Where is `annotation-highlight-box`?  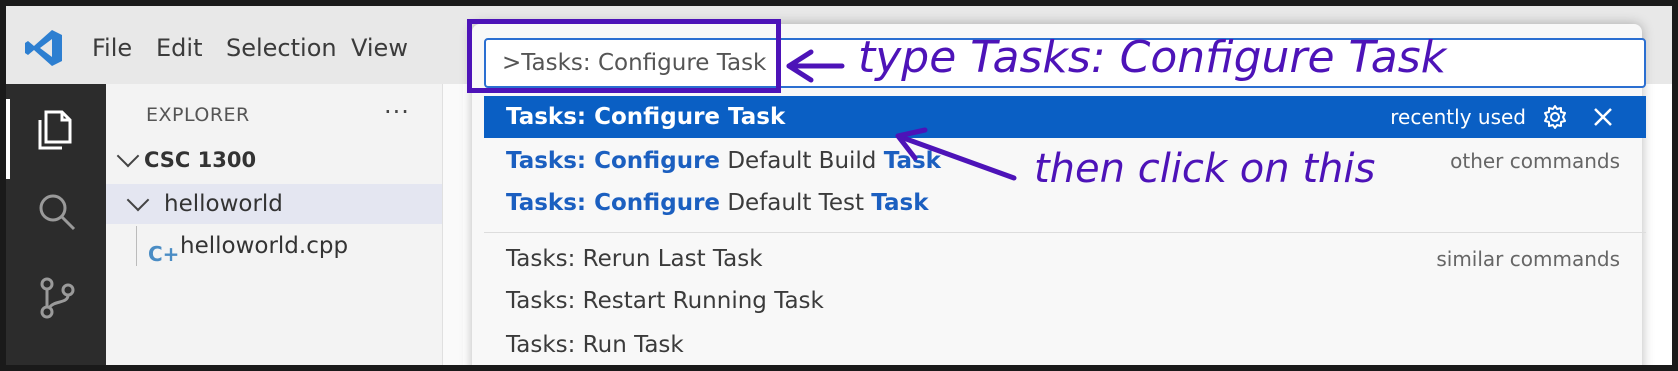
annotation-highlight-box is located at coordinates (624, 56).